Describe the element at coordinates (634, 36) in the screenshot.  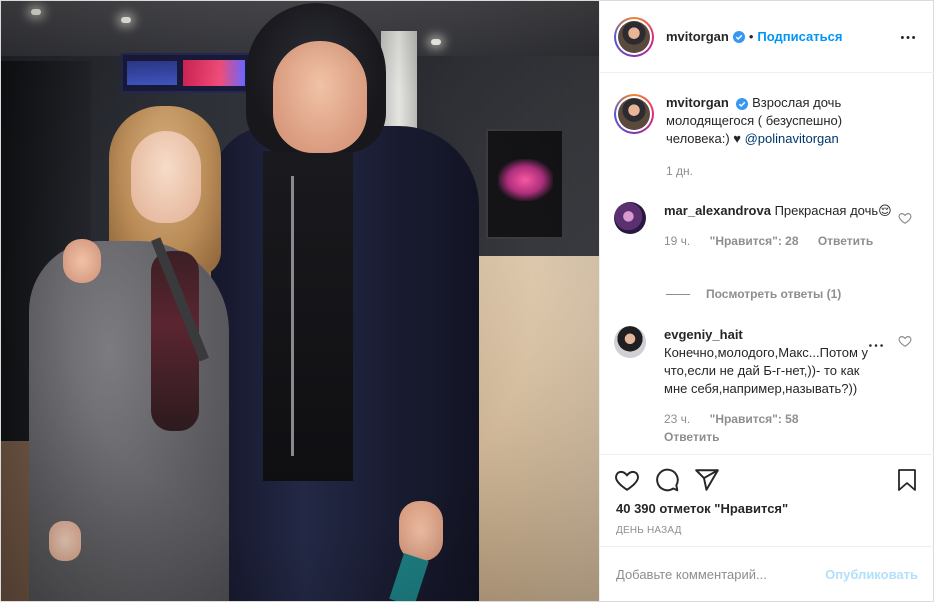
I see `author-avatar` at that location.